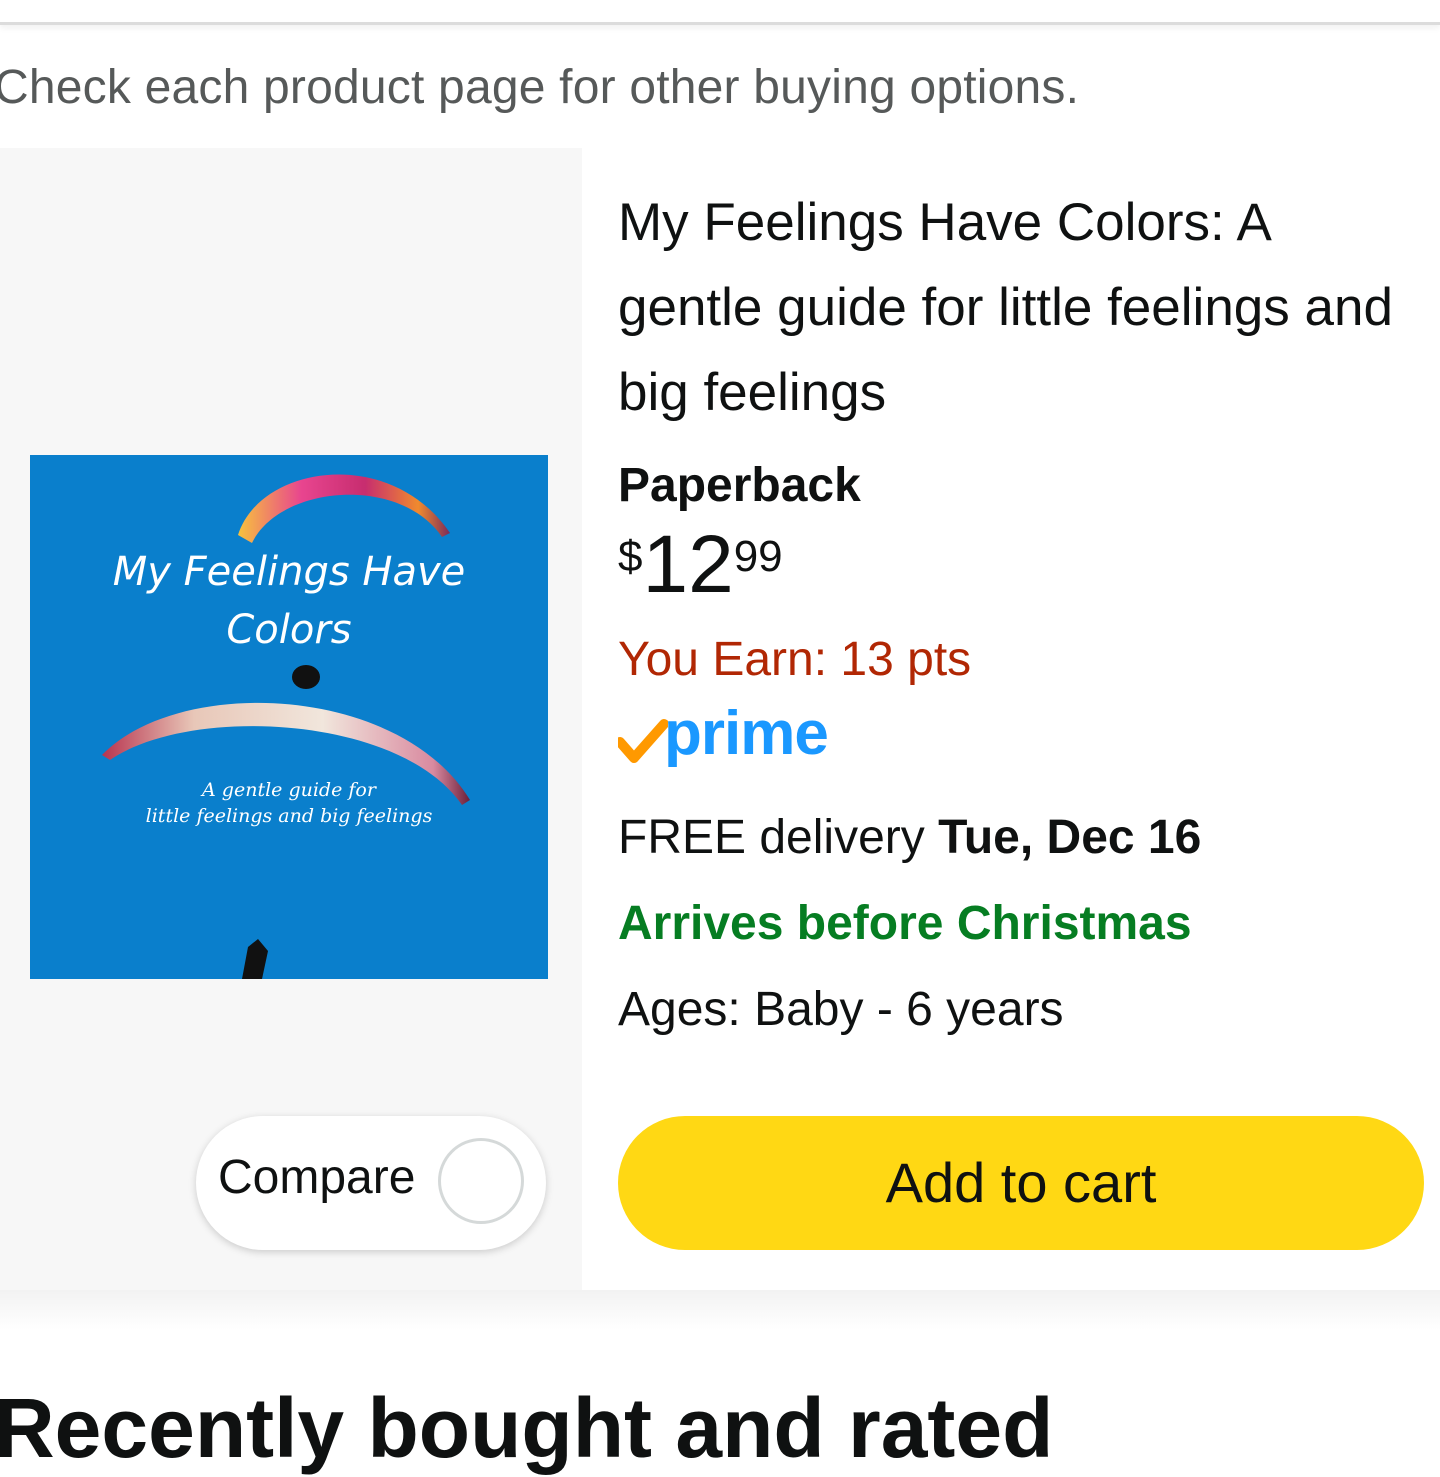 The image size is (1440, 1477). I want to click on delivery-date: Tue, Dec 16, so click(1070, 837).